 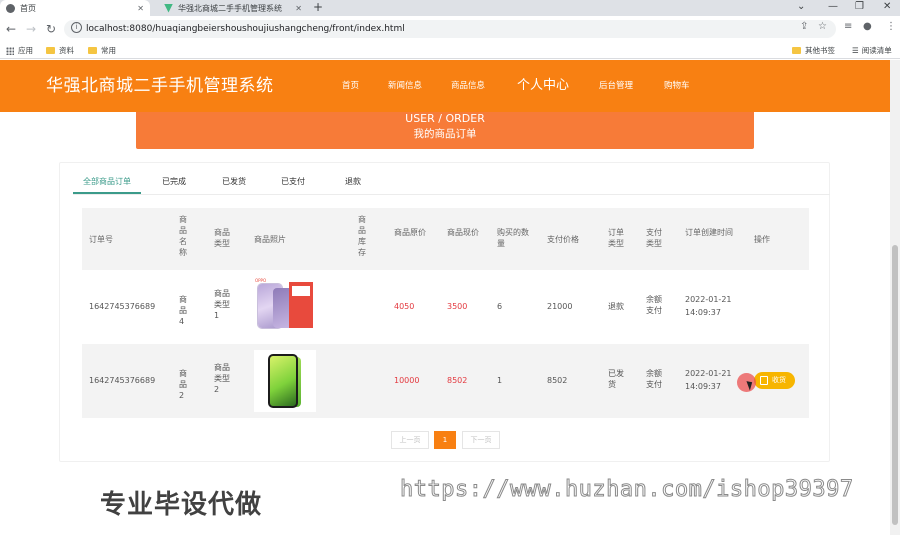 What do you see at coordinates (457, 380) in the screenshot?
I see `cell-cur-price: 8502` at bounding box center [457, 380].